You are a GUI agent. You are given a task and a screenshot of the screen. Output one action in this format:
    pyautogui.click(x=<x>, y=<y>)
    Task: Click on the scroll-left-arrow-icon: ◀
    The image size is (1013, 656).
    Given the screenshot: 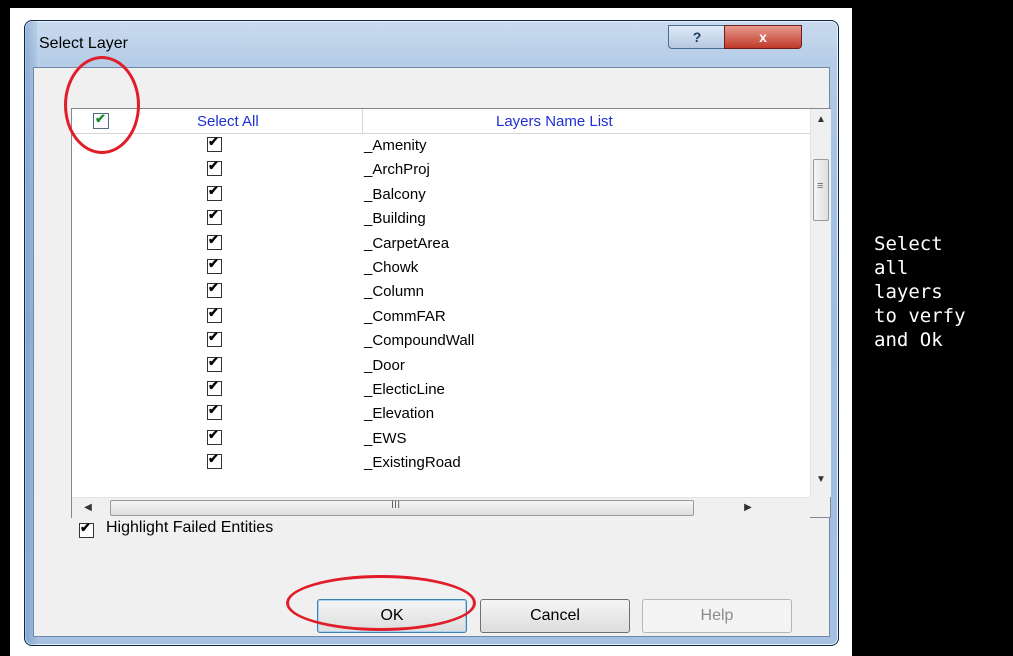 What is the action you would take?
    pyautogui.click(x=88, y=508)
    